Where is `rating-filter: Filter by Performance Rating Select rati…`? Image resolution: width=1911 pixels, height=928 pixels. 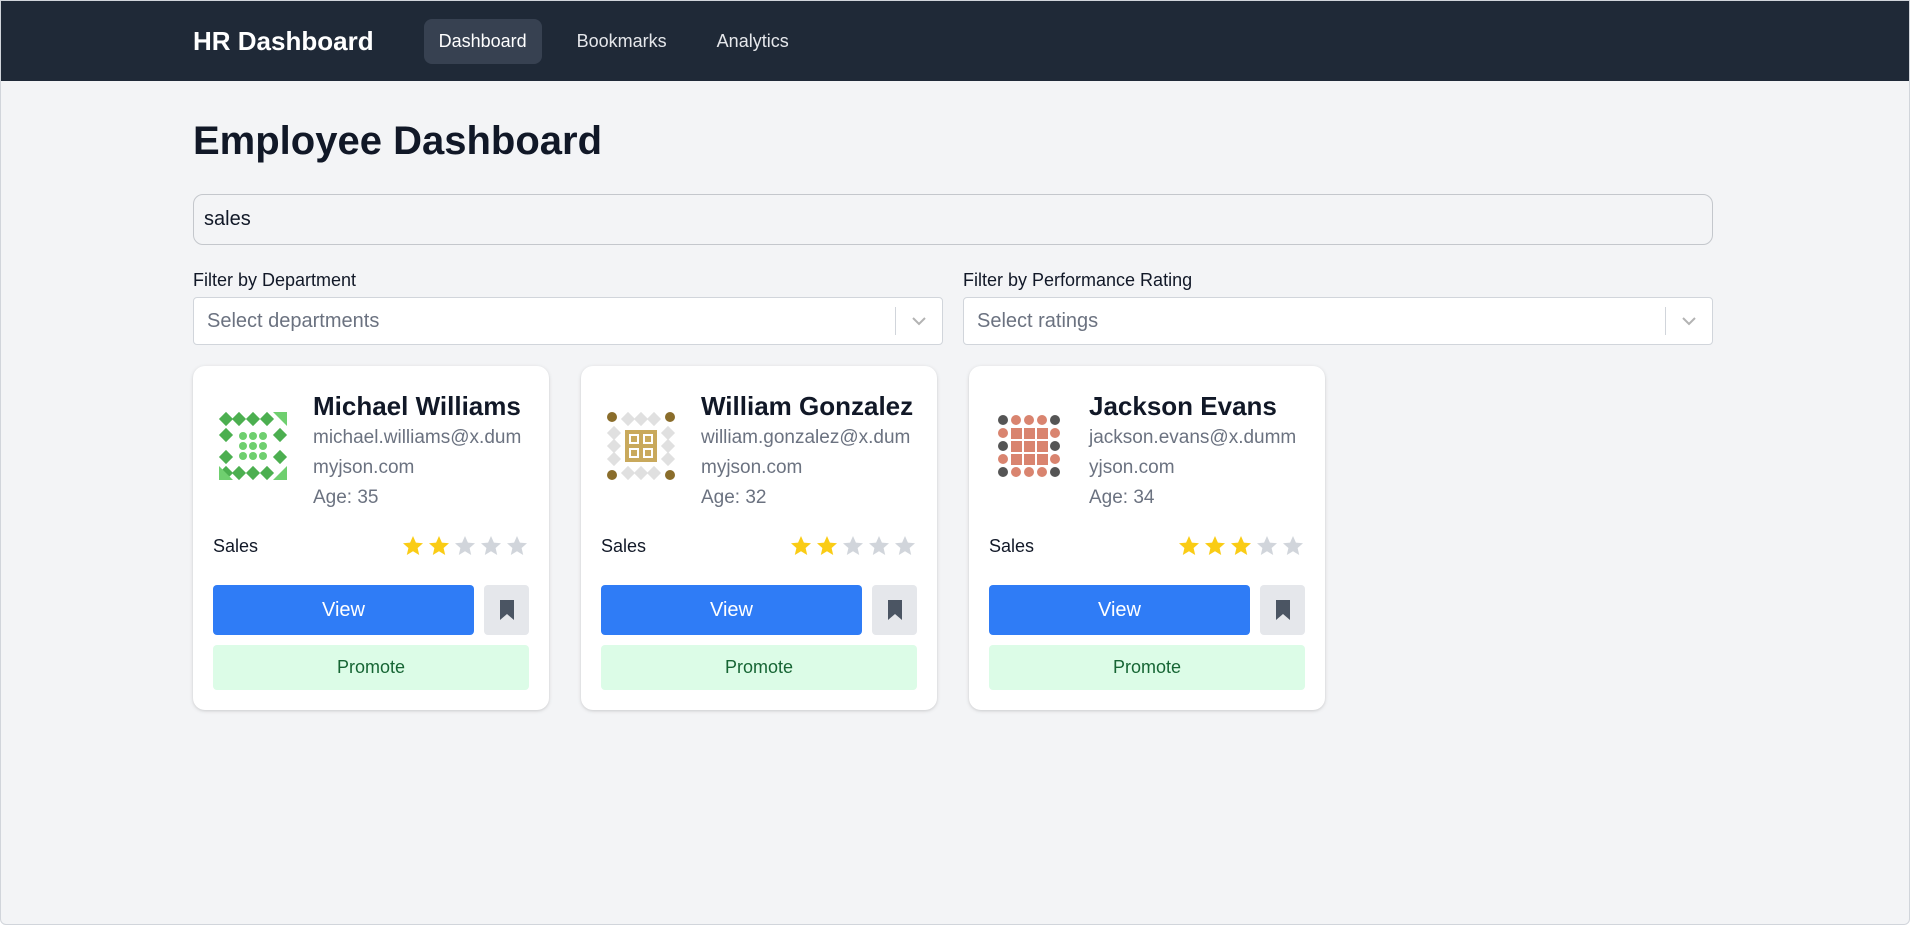 rating-filter: Filter by Performance Rating Select rati… is located at coordinates (1338, 307).